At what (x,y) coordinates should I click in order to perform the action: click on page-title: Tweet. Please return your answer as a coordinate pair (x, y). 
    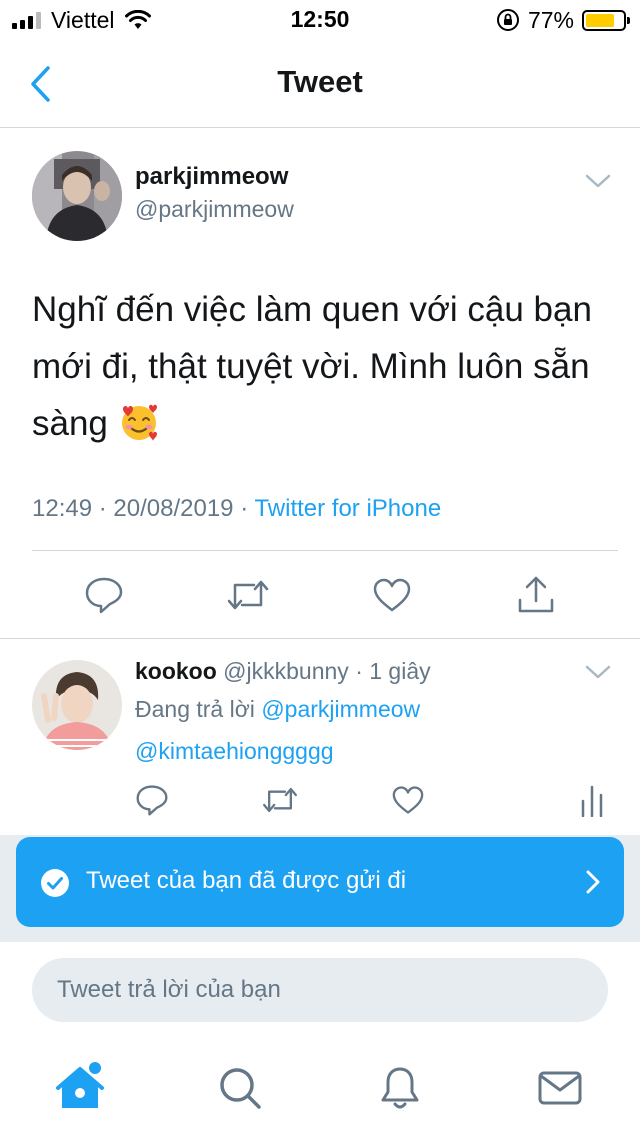
    Looking at the image, I should click on (320, 81).